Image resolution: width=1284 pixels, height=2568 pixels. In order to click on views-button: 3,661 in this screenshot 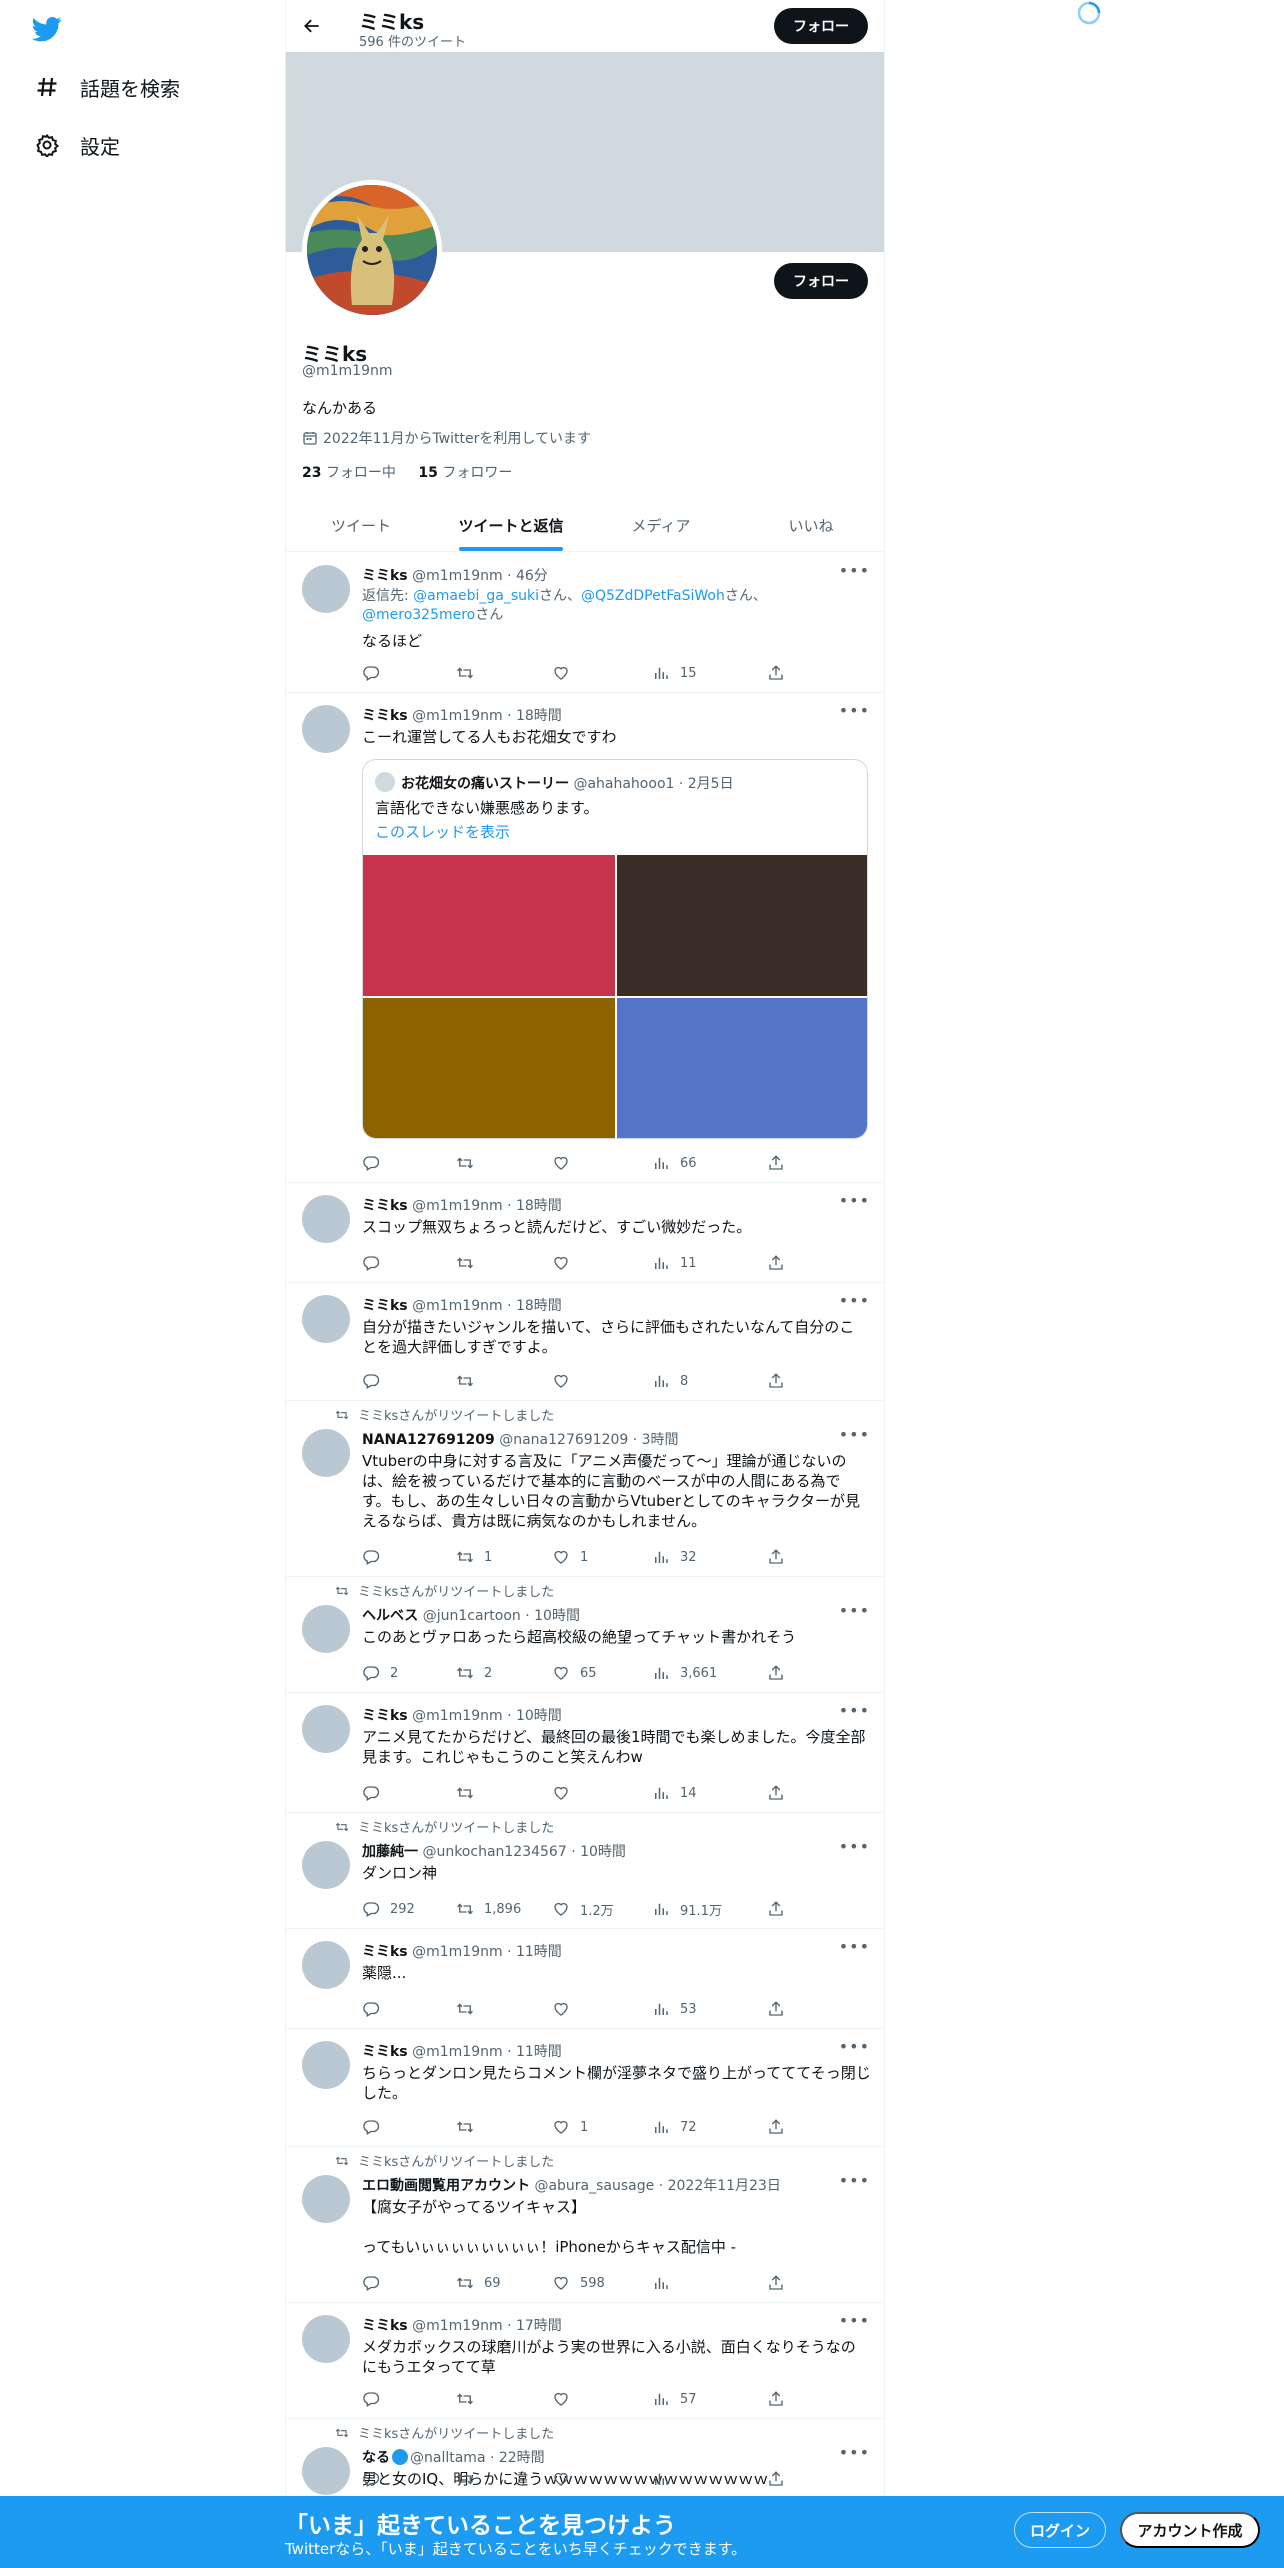, I will do `click(684, 1673)`.